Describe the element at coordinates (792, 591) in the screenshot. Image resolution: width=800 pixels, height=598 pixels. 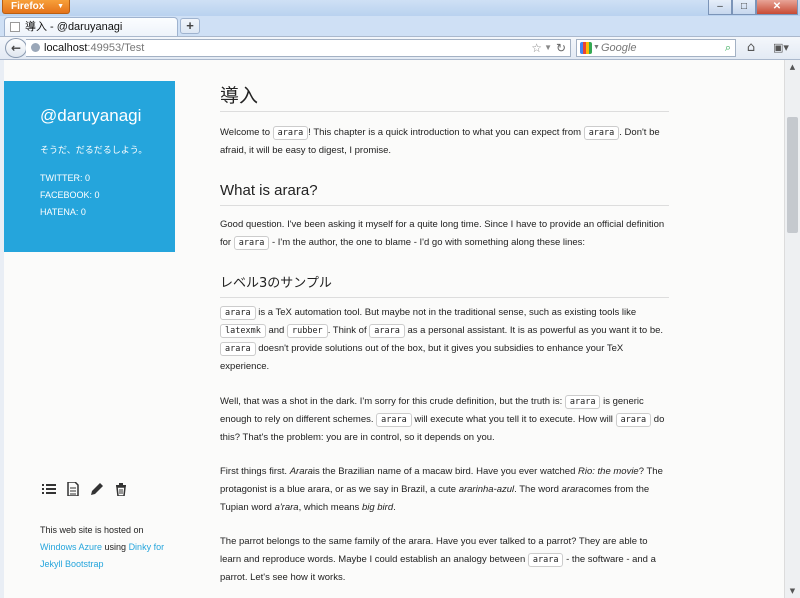
I see `scroll-down-icon: ▼` at that location.